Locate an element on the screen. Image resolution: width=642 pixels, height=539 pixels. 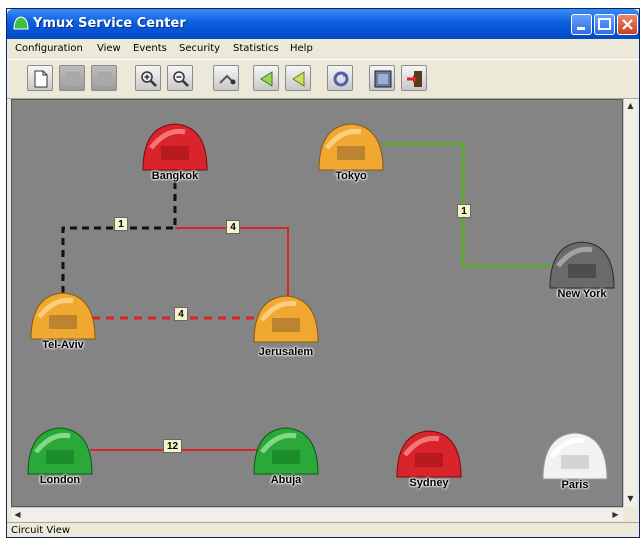
menu-configuration: Configuration is located at coordinates (49, 48).